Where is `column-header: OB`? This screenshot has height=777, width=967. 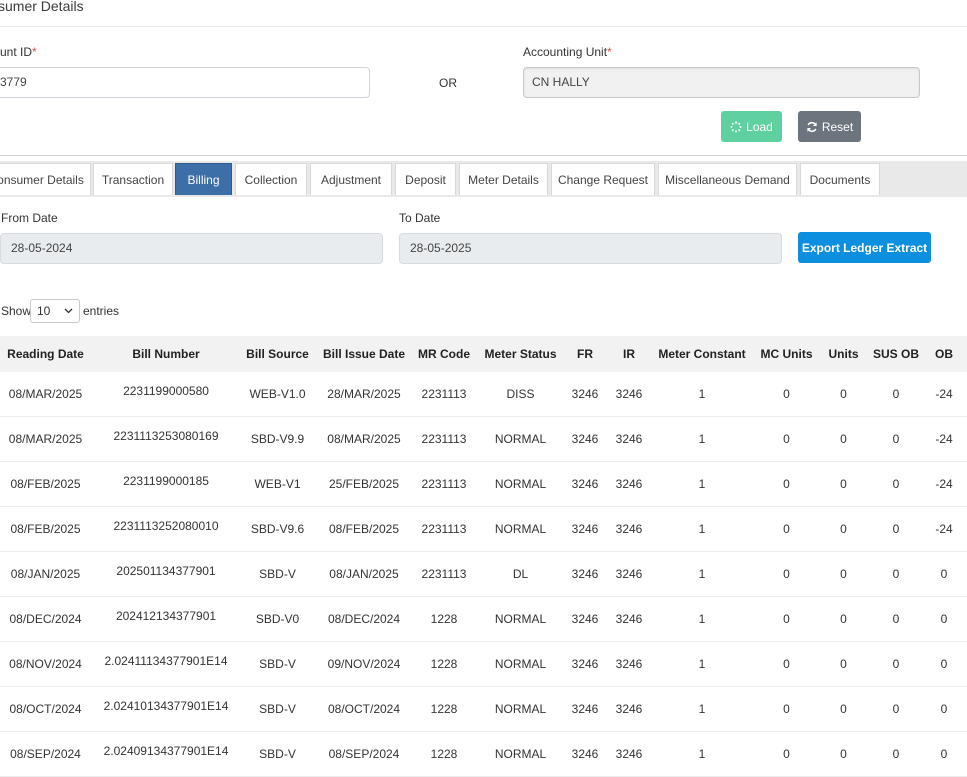 column-header: OB is located at coordinates (944, 354).